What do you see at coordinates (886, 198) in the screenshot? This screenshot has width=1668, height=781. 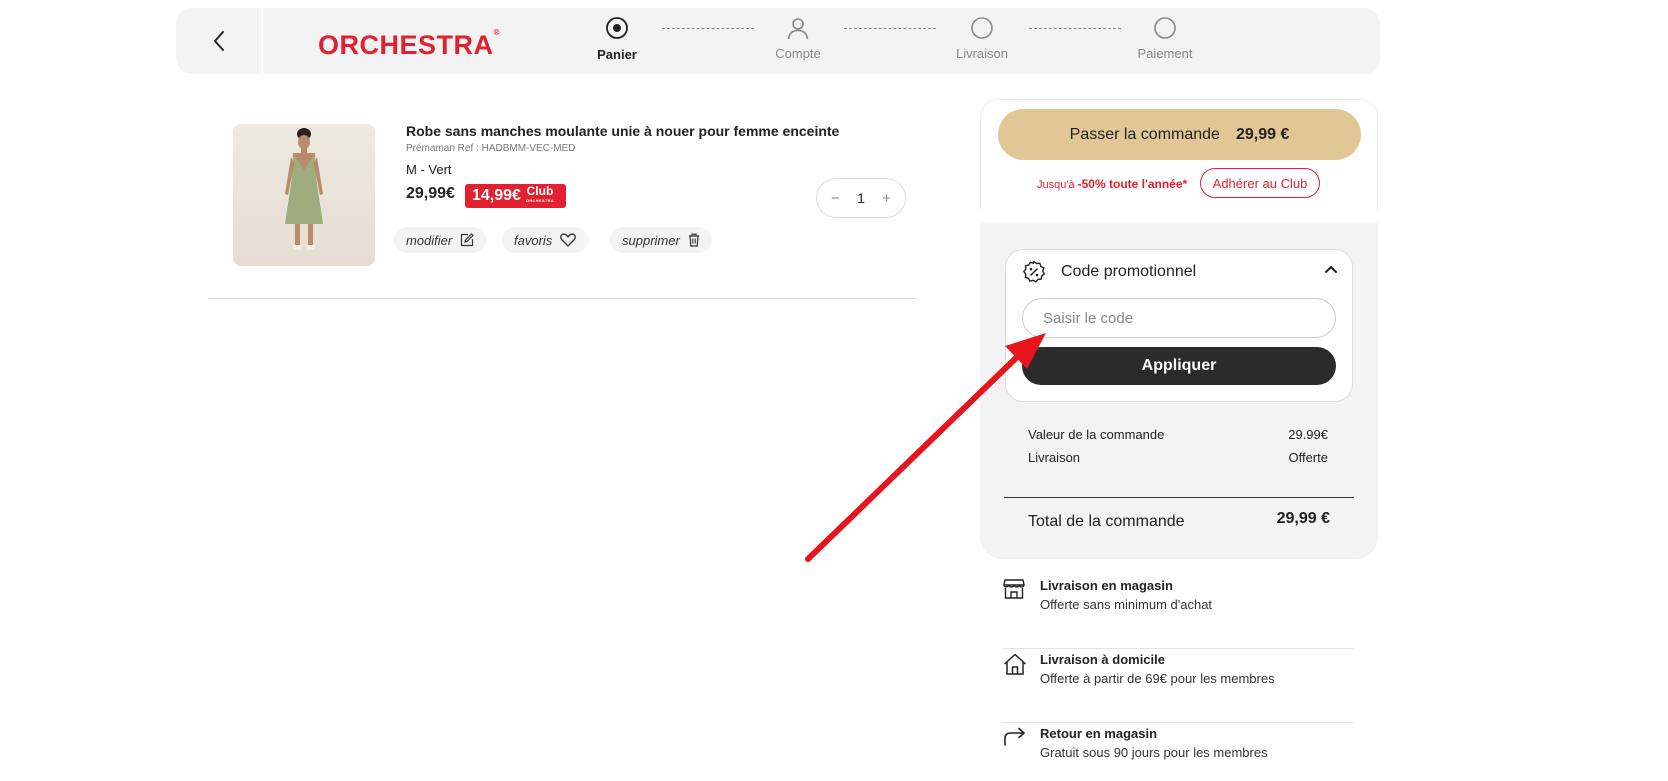 I see `increase-quantity-button: +` at bounding box center [886, 198].